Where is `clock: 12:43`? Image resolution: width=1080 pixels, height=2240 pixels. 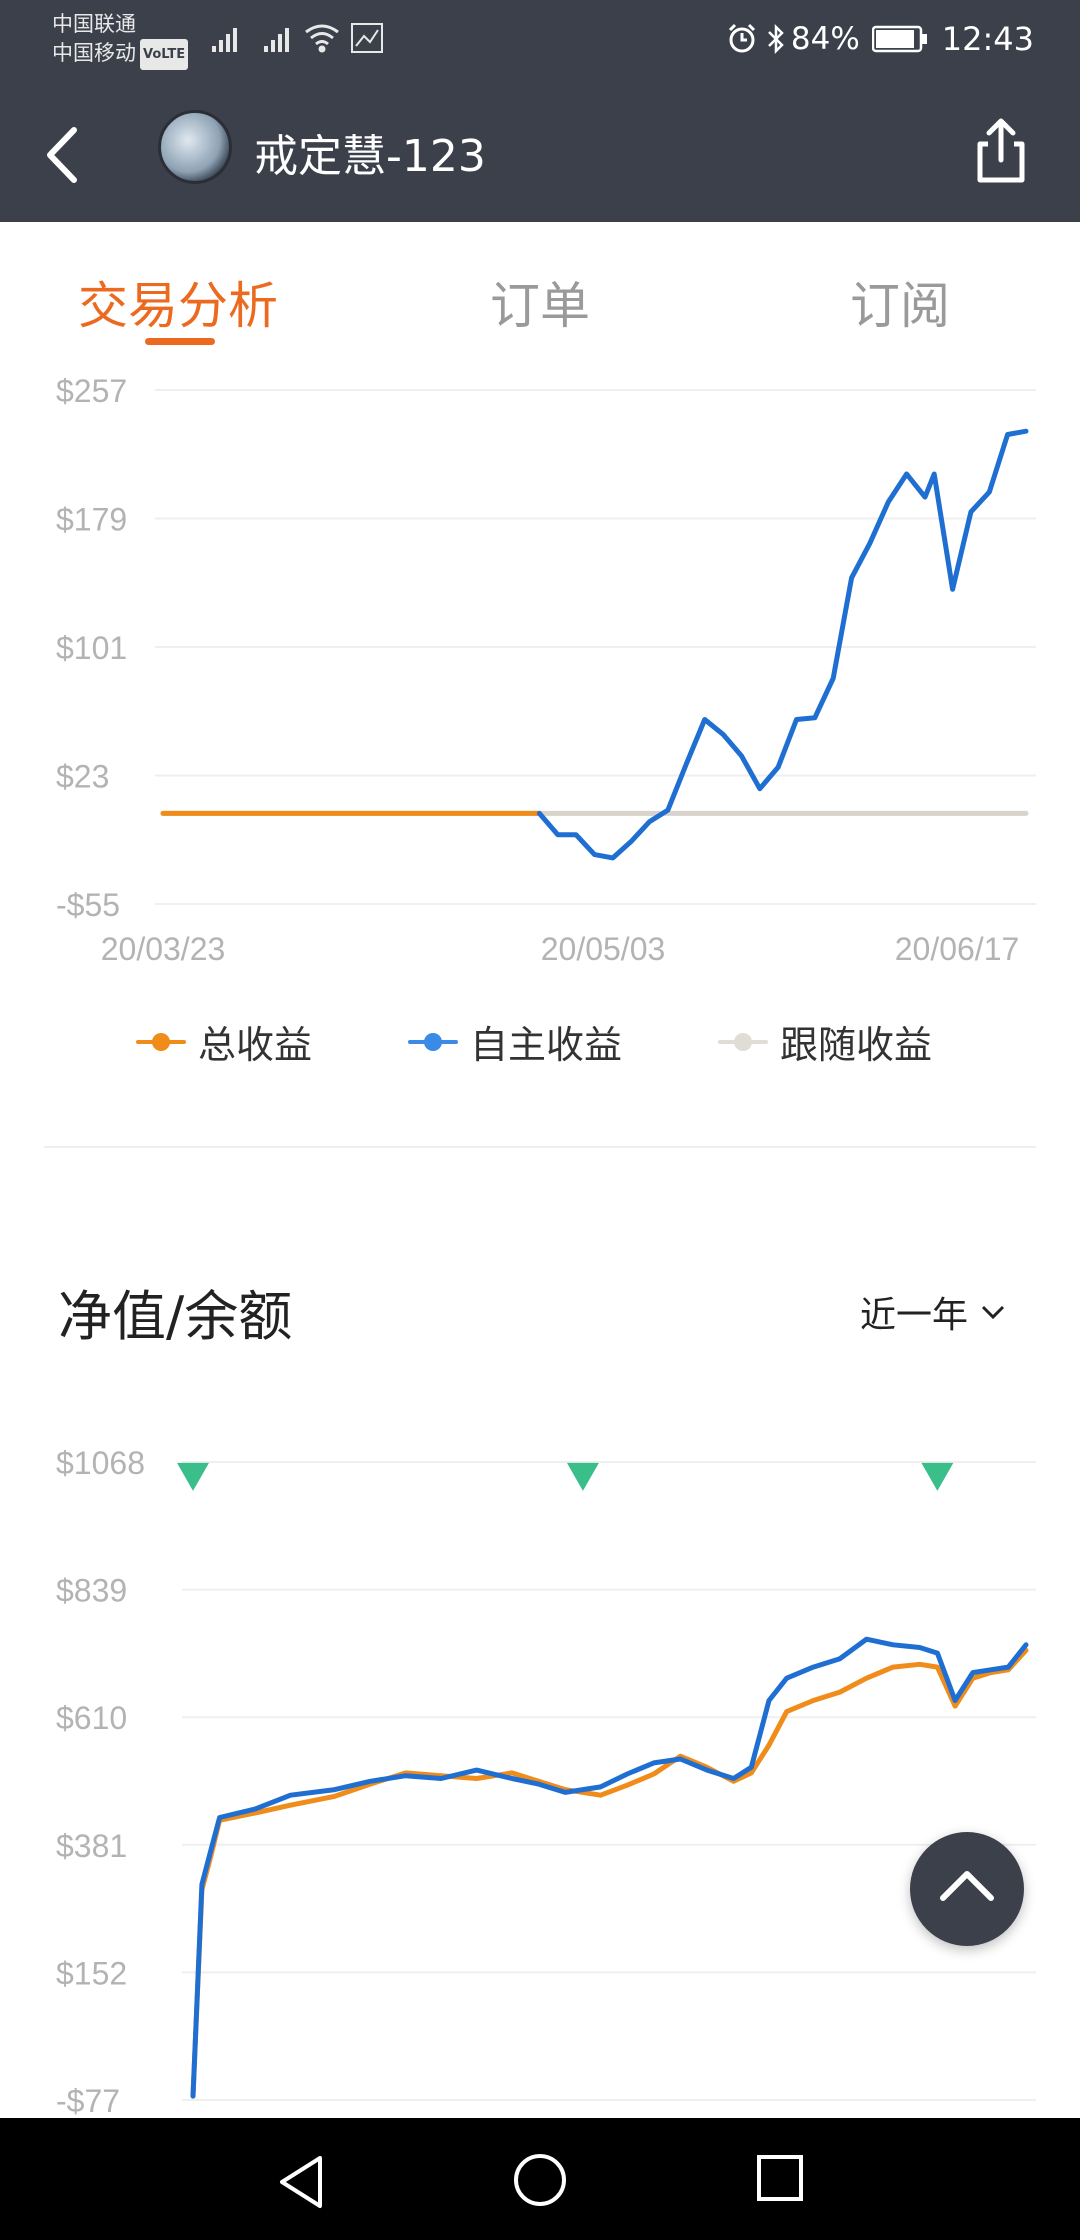 clock: 12:43 is located at coordinates (987, 39).